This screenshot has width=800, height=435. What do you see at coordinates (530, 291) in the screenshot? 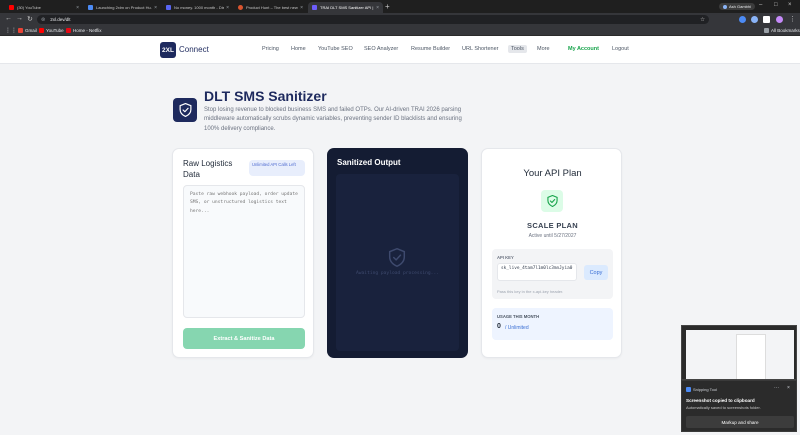
I see `api-key-hint: Pass this key in the x-api-key header.` at bounding box center [530, 291].